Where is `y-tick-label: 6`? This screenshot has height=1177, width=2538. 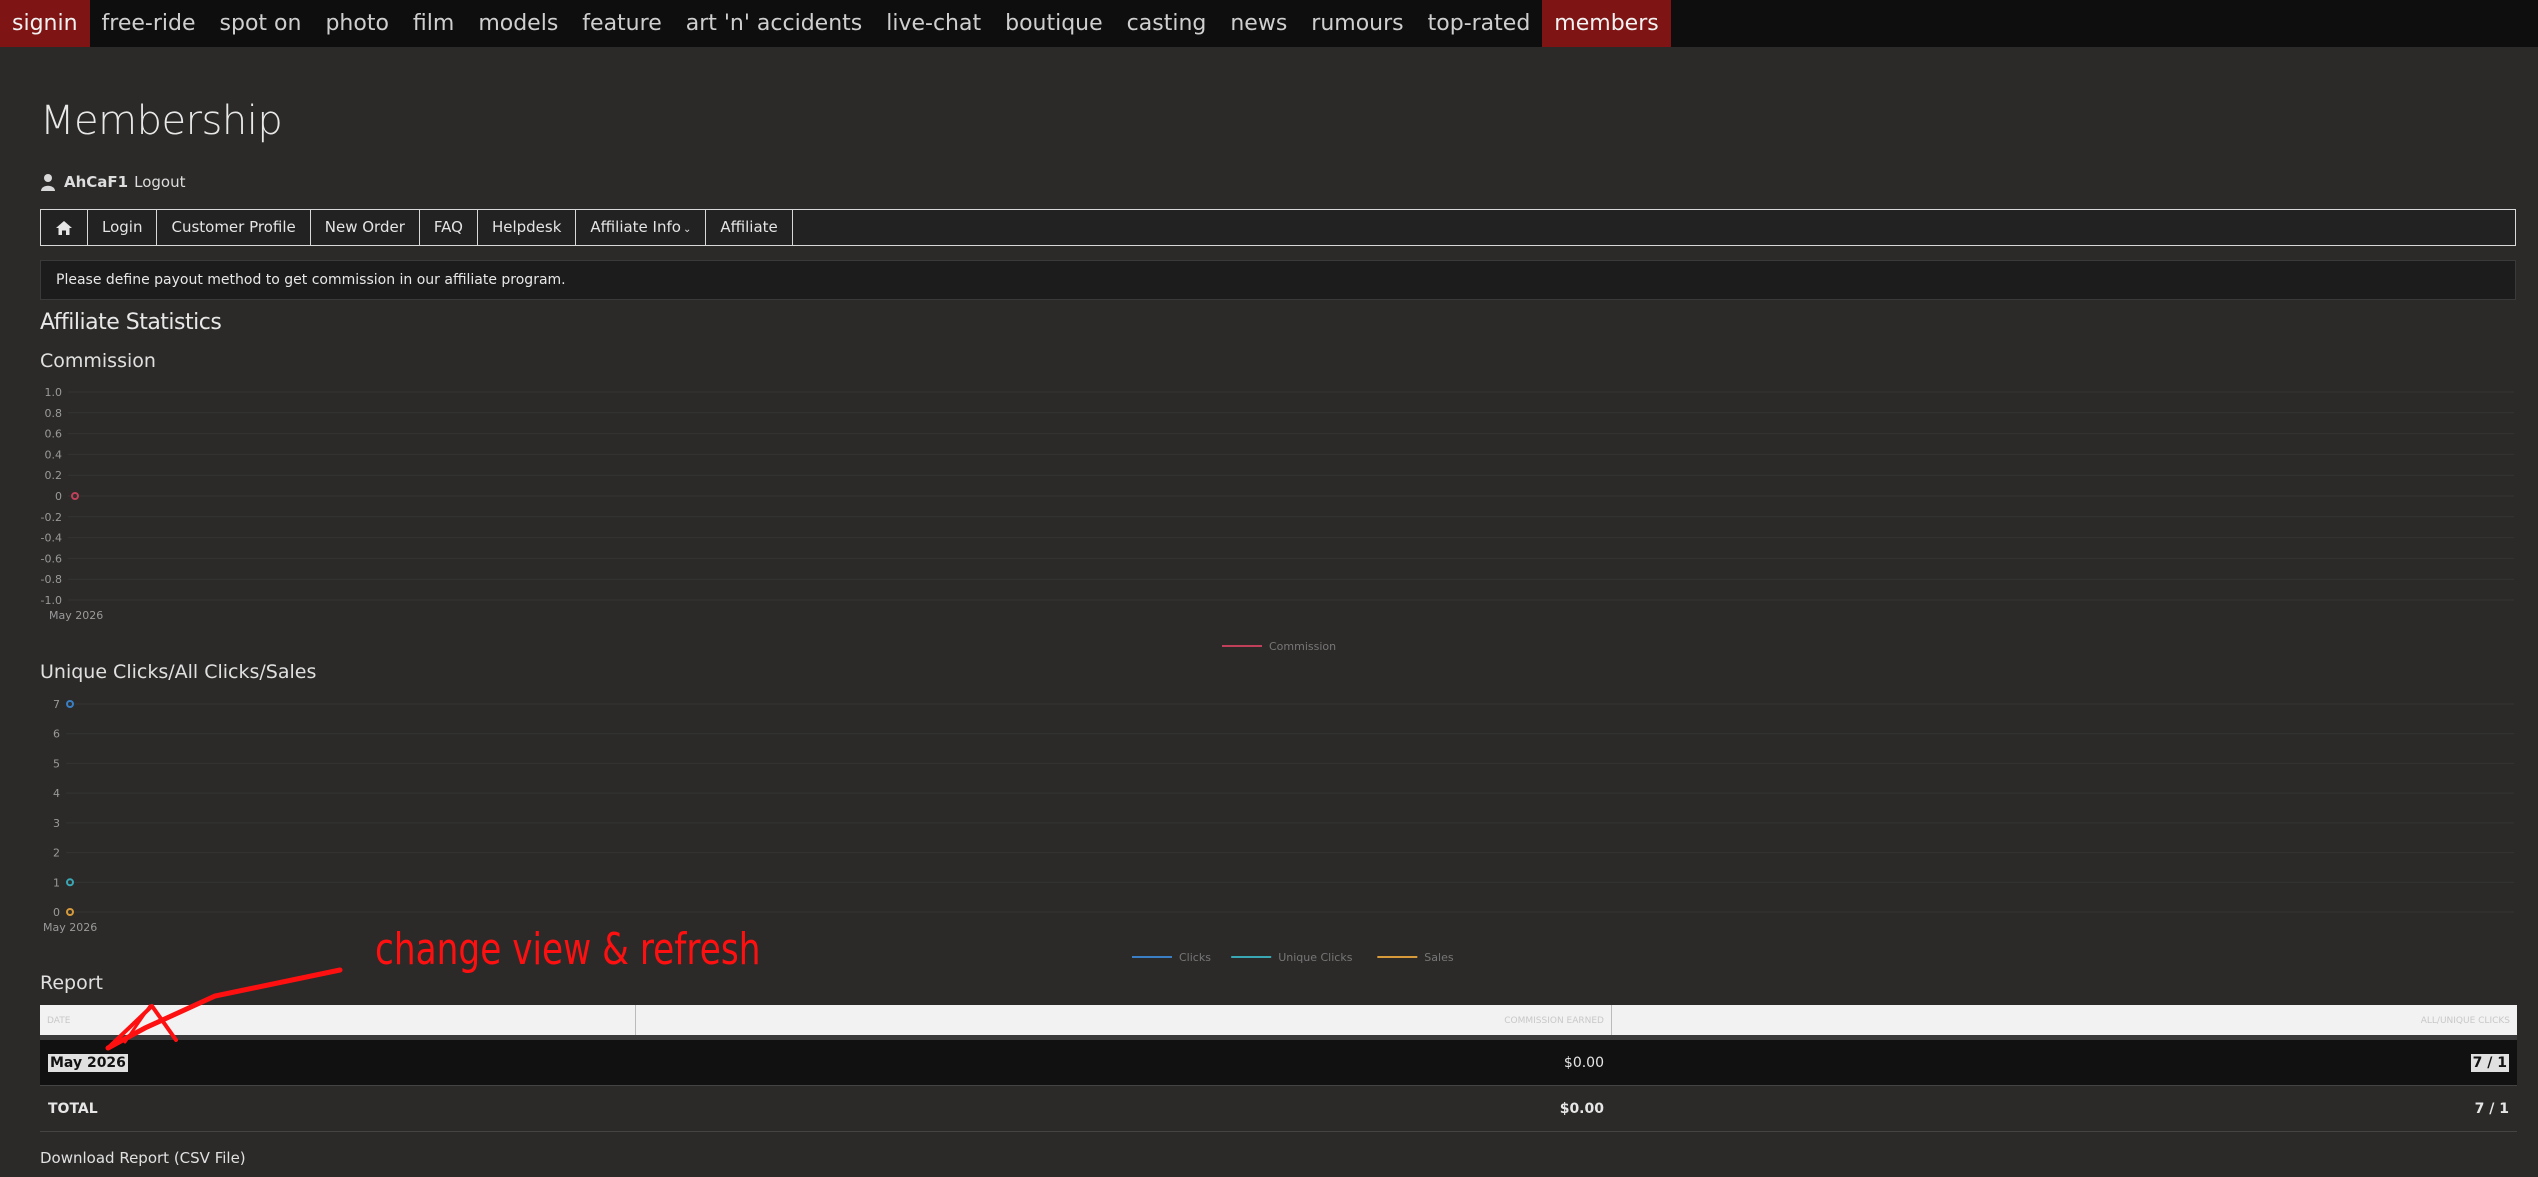
y-tick-label: 6 is located at coordinates (56, 734).